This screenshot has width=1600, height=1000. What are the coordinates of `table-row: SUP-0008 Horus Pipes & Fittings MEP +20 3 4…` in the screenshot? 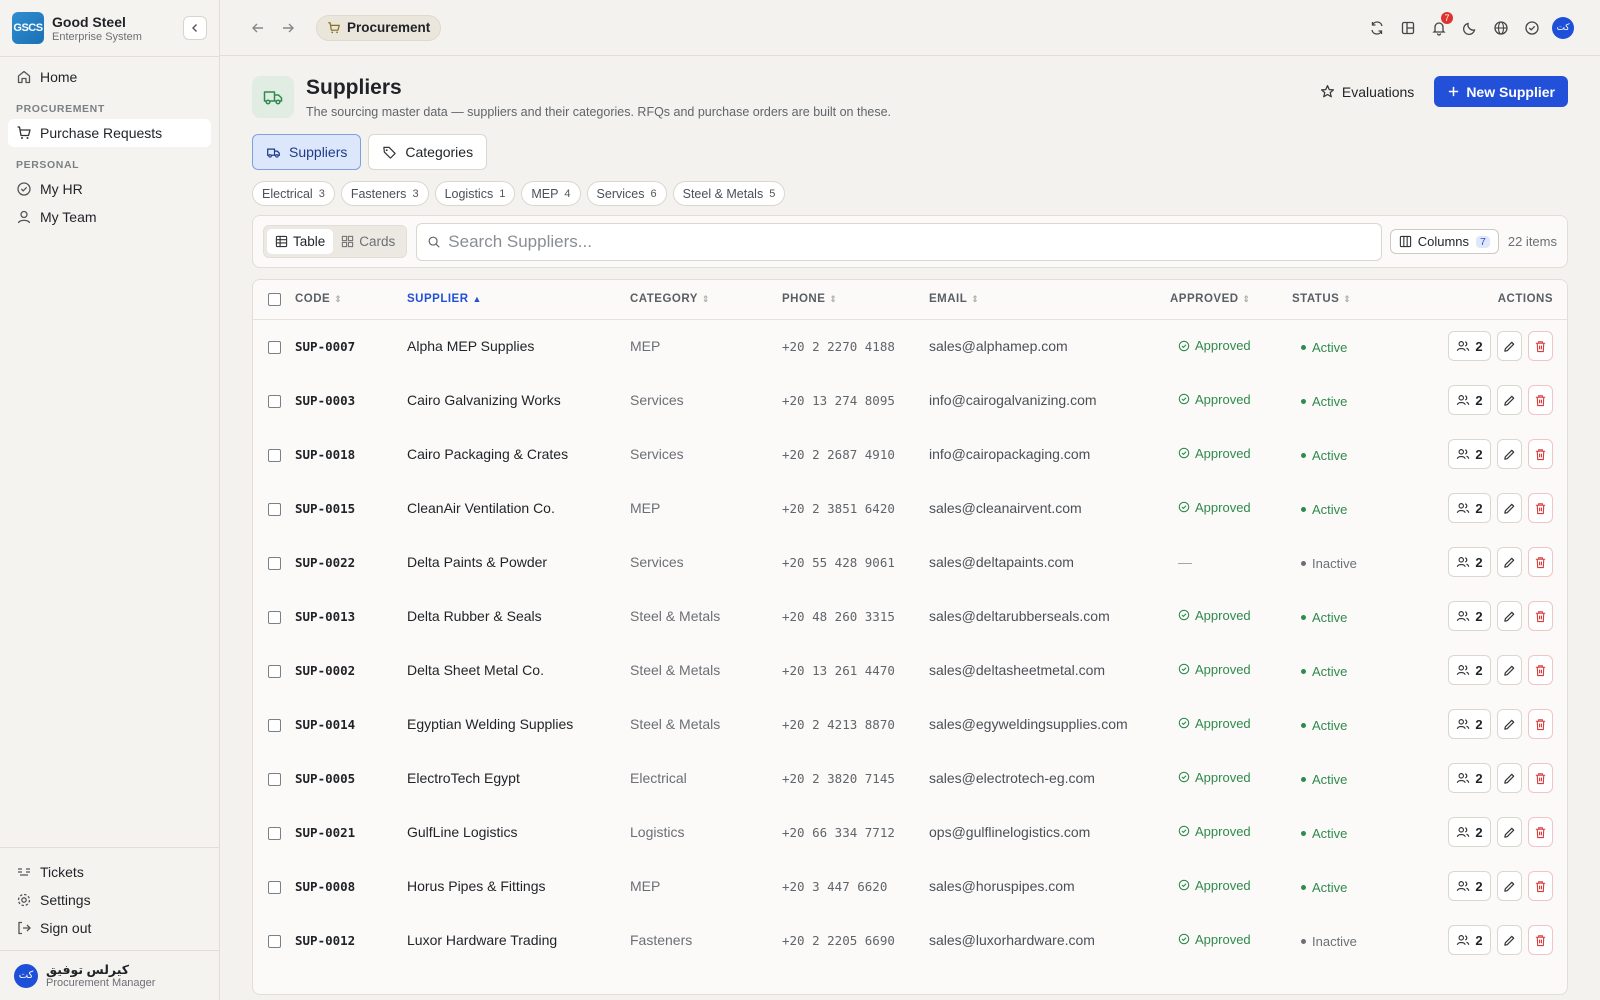 It's located at (910, 886).